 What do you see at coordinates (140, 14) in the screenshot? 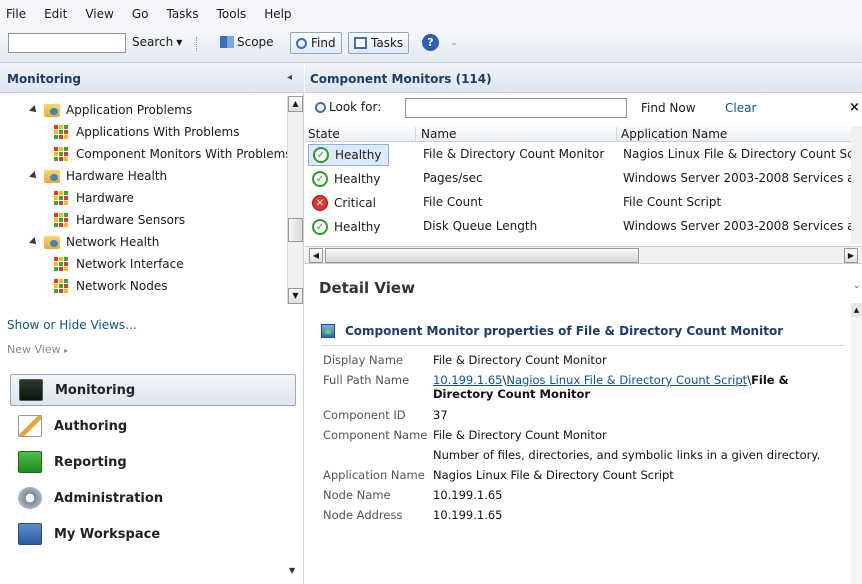
I see `menu-go: Go` at bounding box center [140, 14].